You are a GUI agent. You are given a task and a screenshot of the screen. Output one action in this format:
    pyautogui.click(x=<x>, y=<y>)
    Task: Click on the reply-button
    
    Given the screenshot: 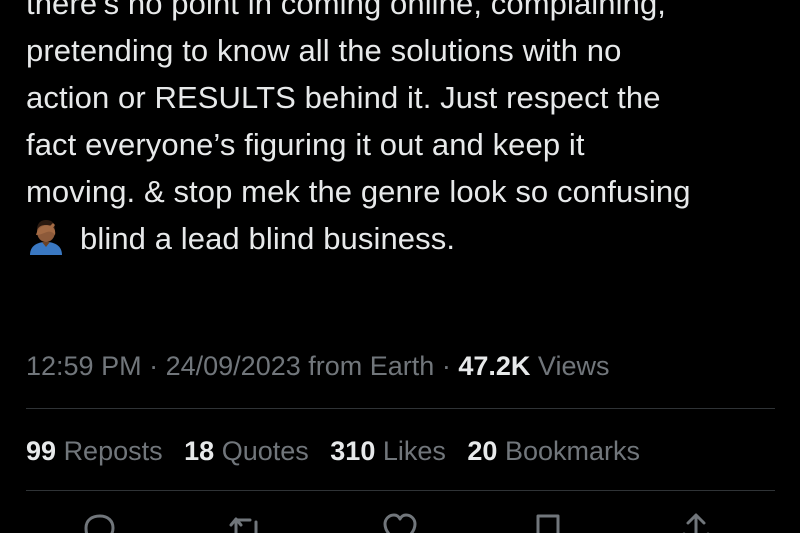 What is the action you would take?
    pyautogui.click(x=98, y=521)
    